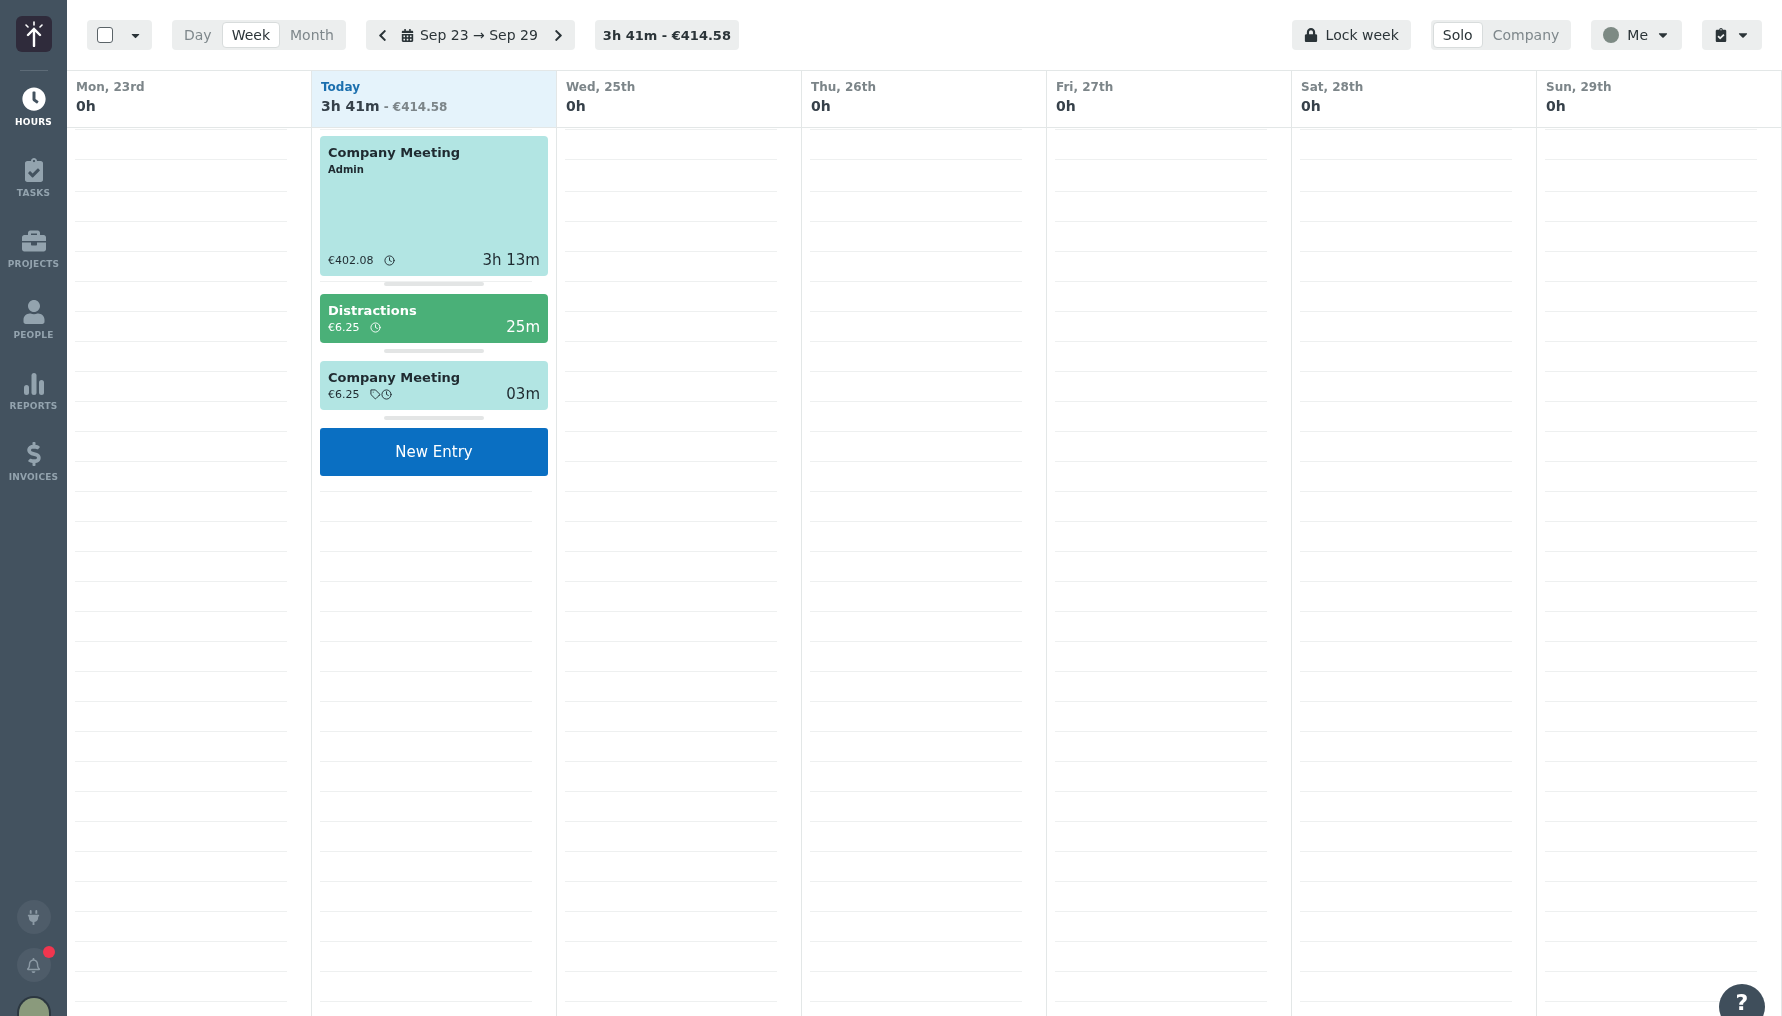 Image resolution: width=1782 pixels, height=1016 pixels. I want to click on select-all-checkbox, so click(105, 35).